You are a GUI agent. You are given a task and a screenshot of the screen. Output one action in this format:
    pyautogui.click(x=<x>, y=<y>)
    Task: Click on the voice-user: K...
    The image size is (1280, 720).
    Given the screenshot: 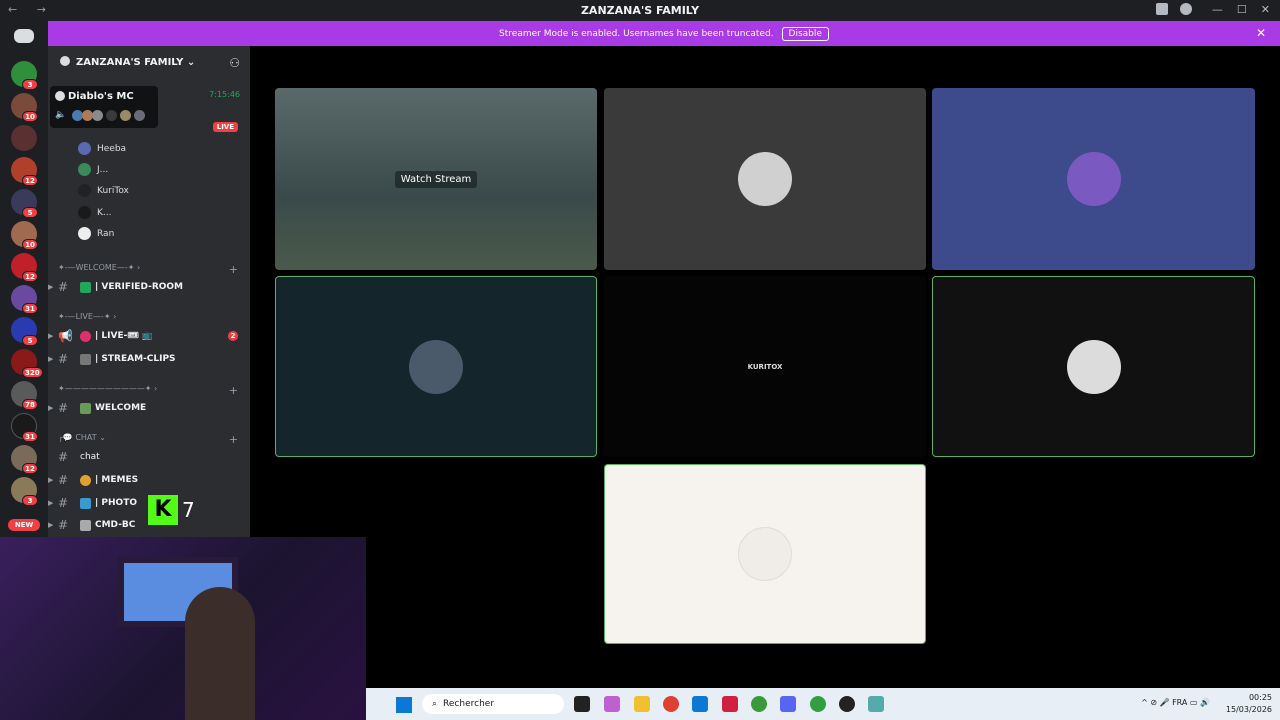 What is the action you would take?
    pyautogui.click(x=94, y=212)
    